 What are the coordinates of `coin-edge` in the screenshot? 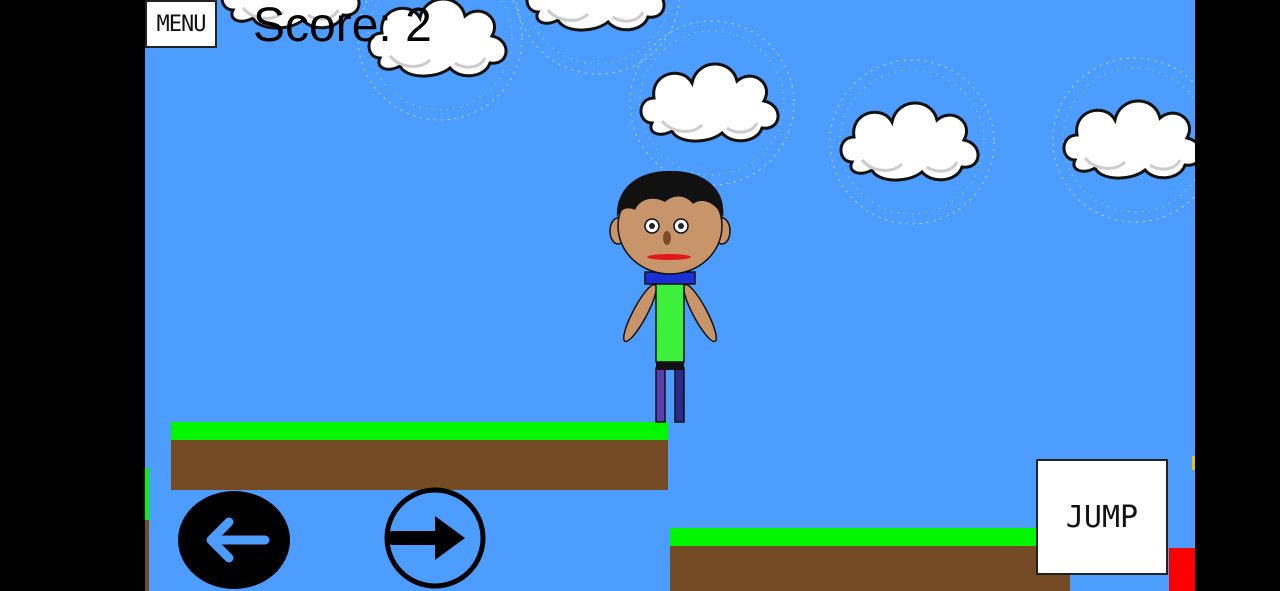 It's located at (1193, 463).